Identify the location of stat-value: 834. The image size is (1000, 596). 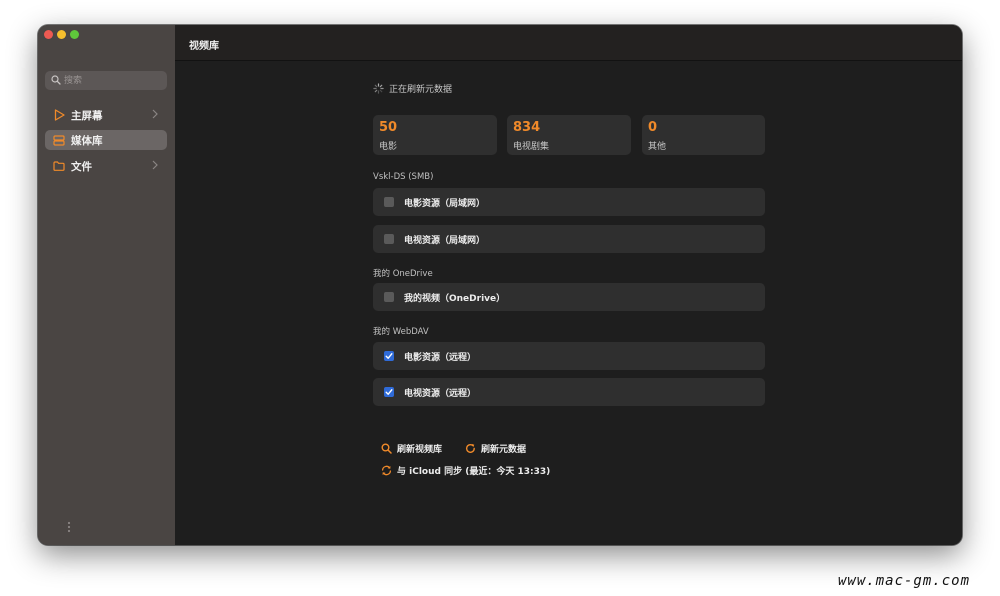
(527, 127).